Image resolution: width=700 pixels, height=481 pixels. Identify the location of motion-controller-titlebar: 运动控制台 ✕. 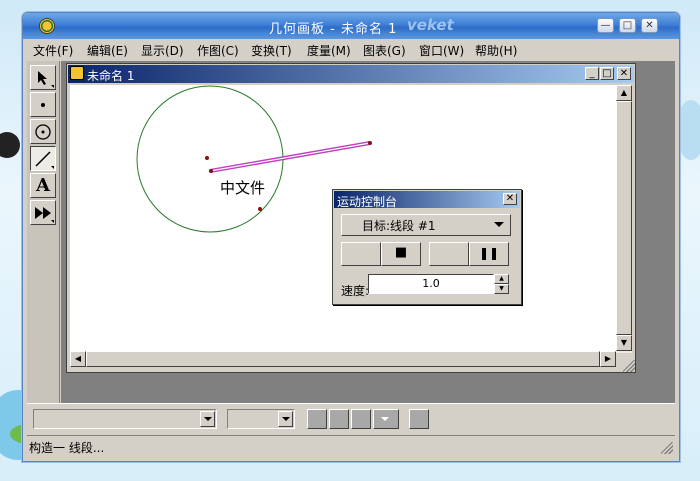
(427, 200).